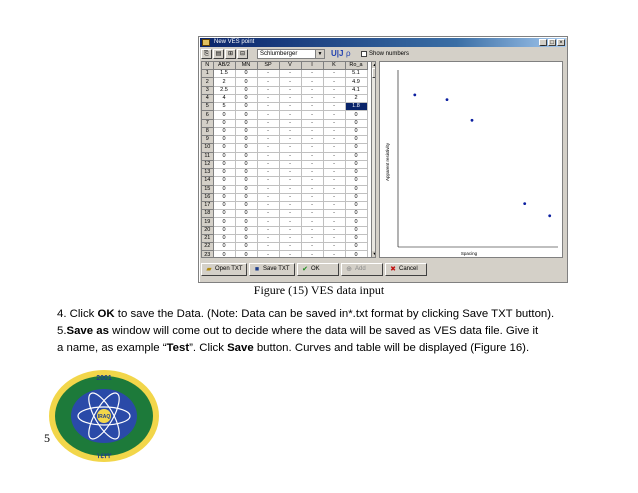  I want to click on open-txt-button: ▰ Open TXT, so click(224, 269).